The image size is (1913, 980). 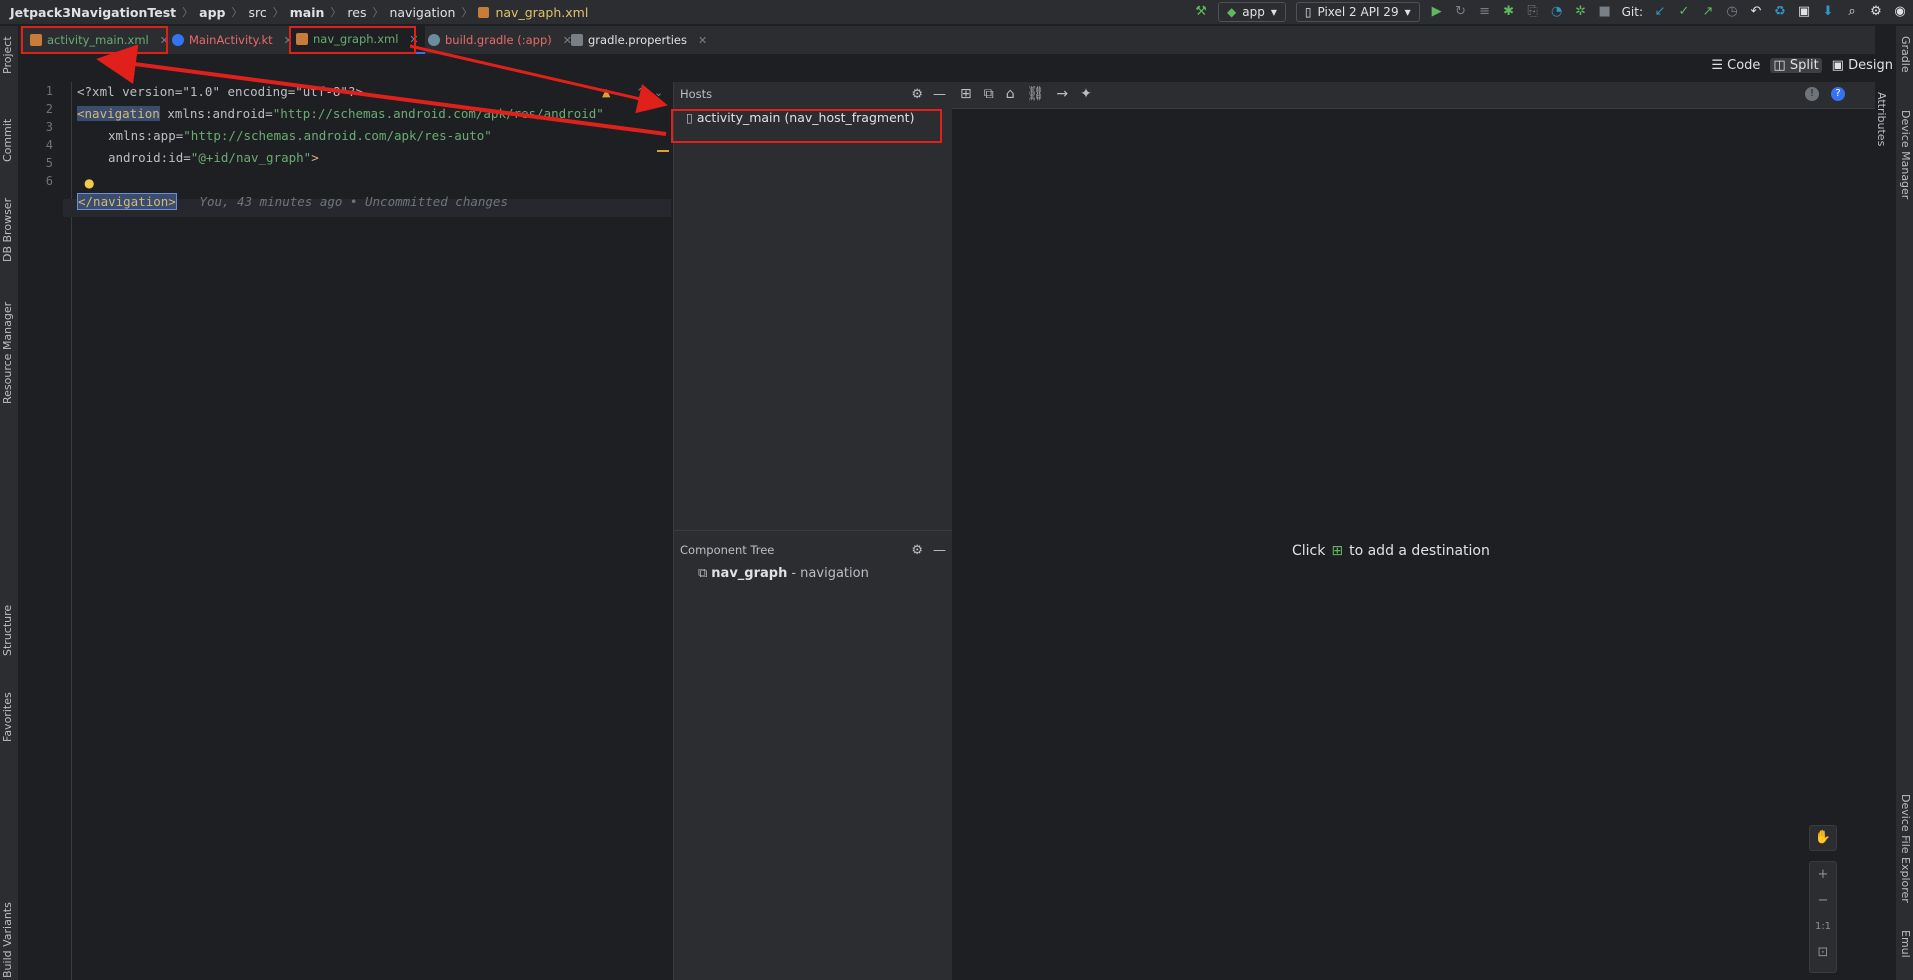 I want to click on arrow-to-activity-main, so click(x=381, y=90).